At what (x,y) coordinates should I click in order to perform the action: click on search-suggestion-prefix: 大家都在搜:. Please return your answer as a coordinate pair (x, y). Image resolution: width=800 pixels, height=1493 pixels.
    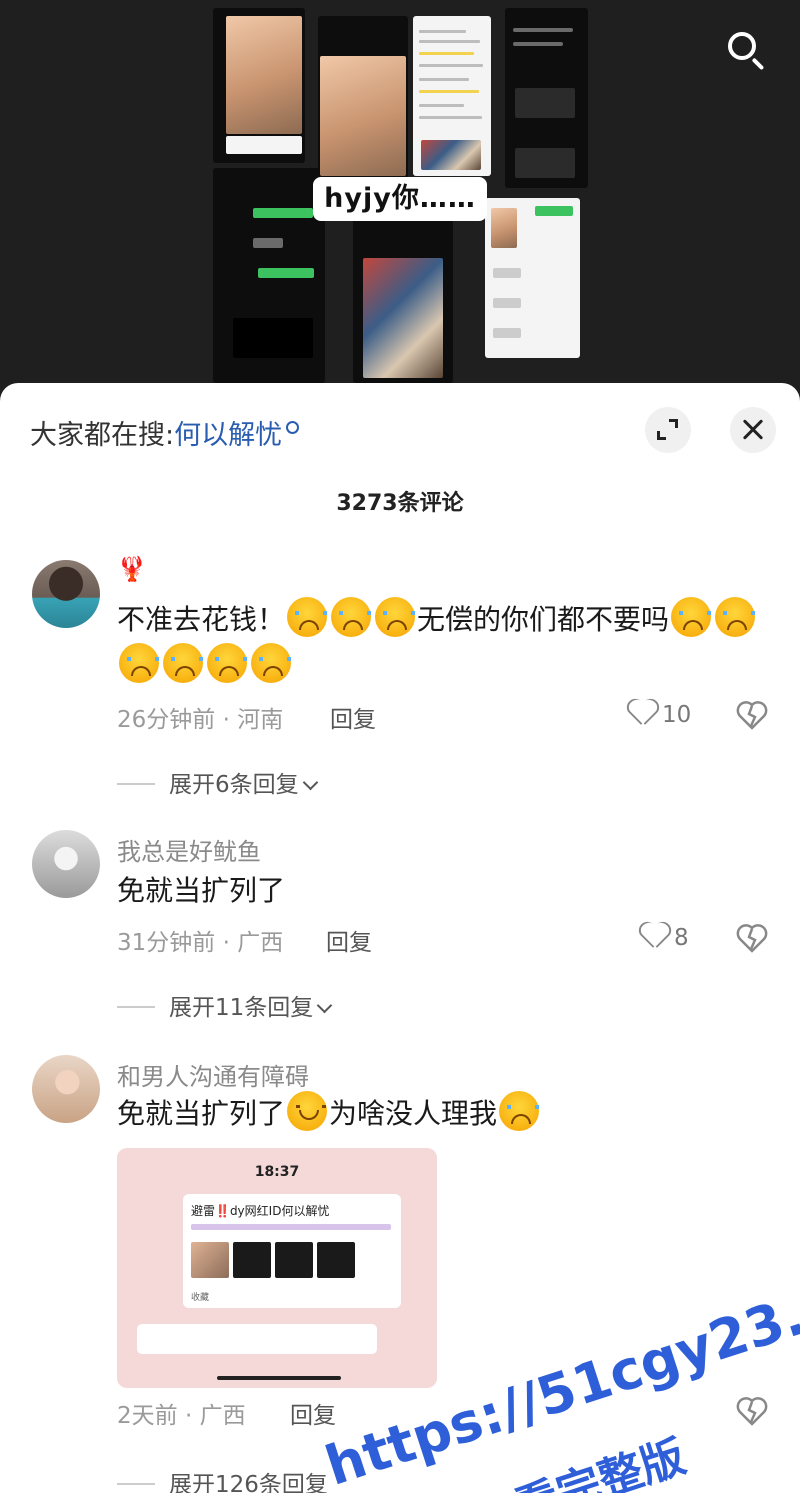
    Looking at the image, I should click on (102, 435).